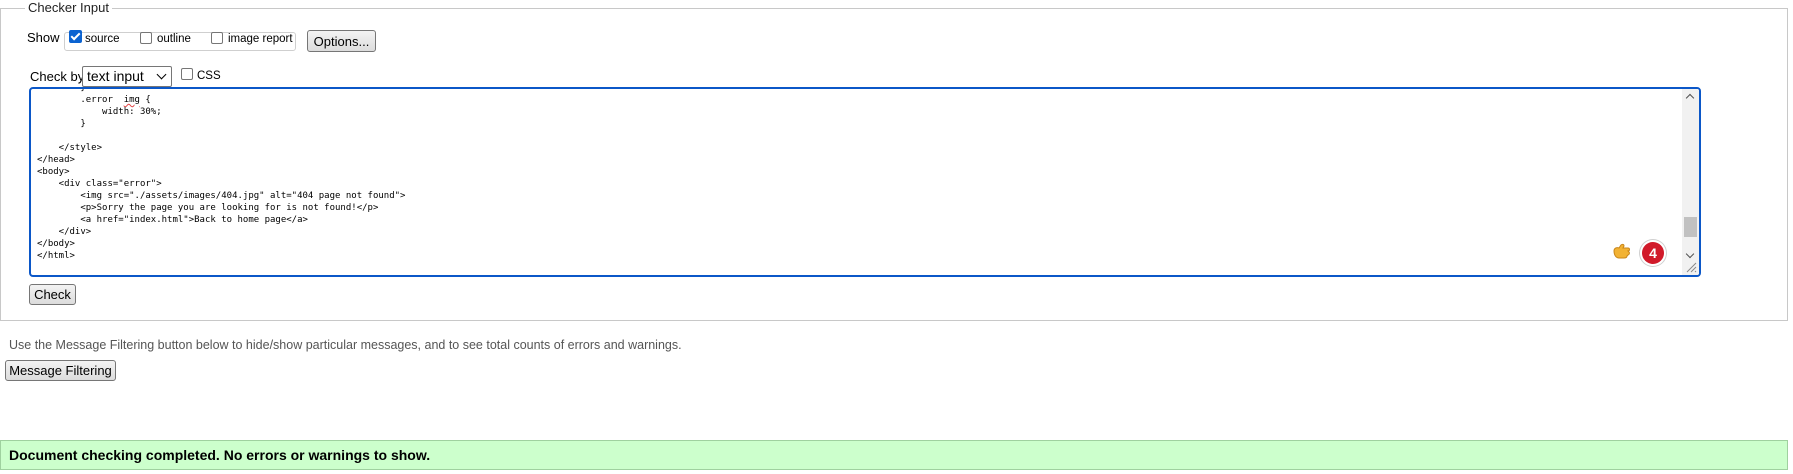 Image resolution: width=1793 pixels, height=474 pixels. I want to click on resize-grip-icon, so click(1691, 267).